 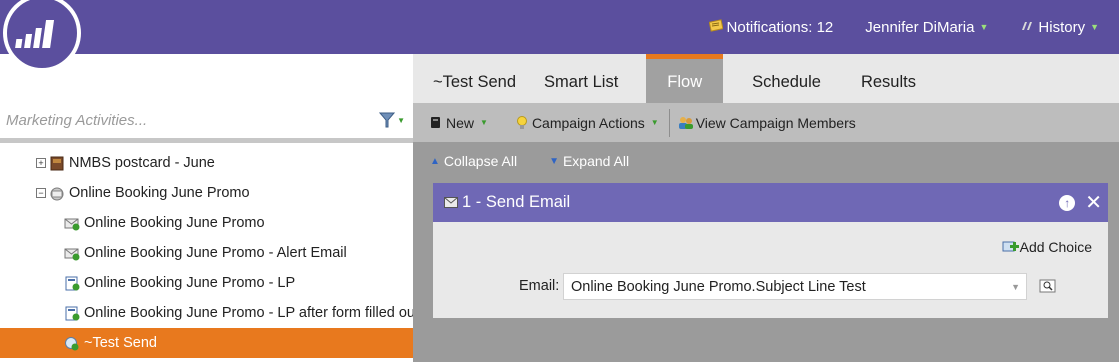 I want to click on tree-search: Marketing Activities... ▼, so click(x=206, y=120).